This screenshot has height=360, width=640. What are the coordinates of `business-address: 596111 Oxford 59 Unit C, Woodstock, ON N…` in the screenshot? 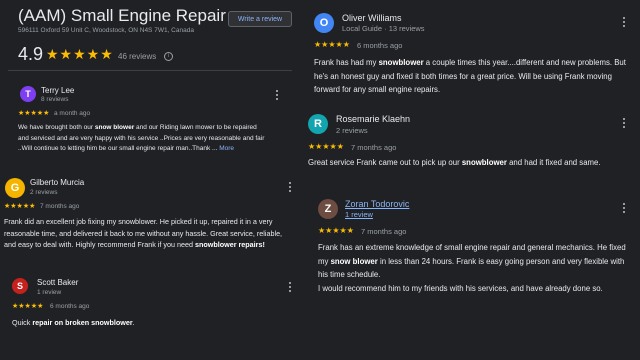 It's located at (106, 30).